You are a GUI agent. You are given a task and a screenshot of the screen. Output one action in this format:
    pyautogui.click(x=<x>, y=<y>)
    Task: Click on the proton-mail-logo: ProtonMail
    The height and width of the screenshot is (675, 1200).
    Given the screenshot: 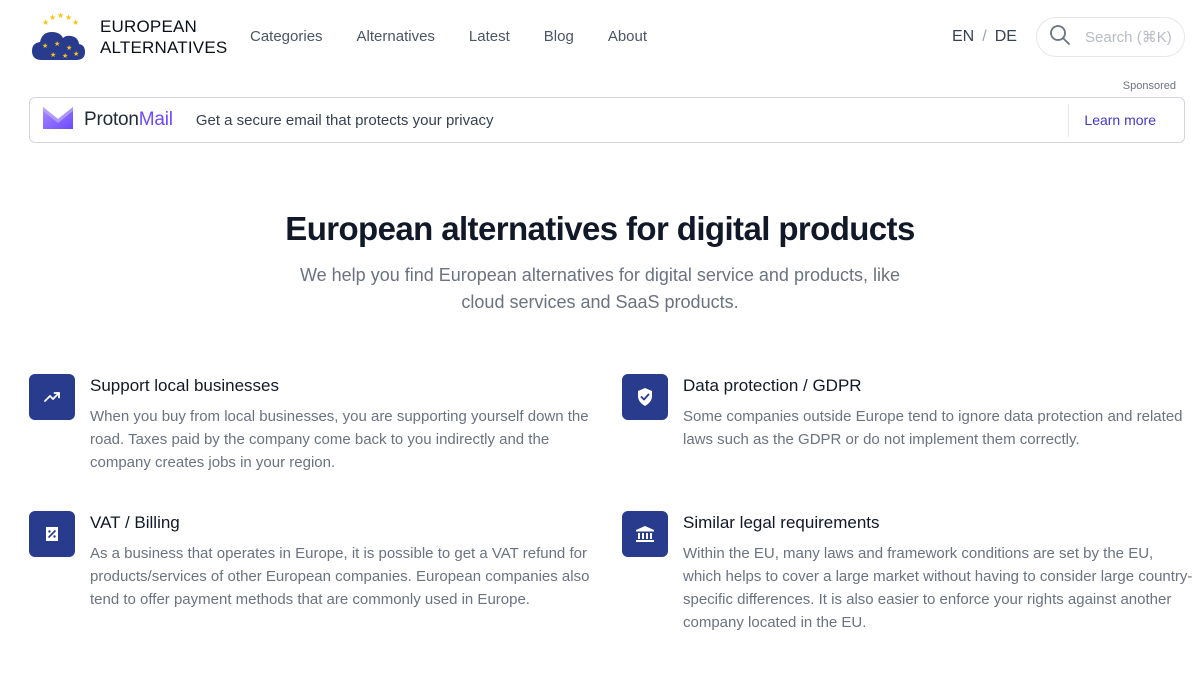 What is the action you would take?
    pyautogui.click(x=107, y=120)
    